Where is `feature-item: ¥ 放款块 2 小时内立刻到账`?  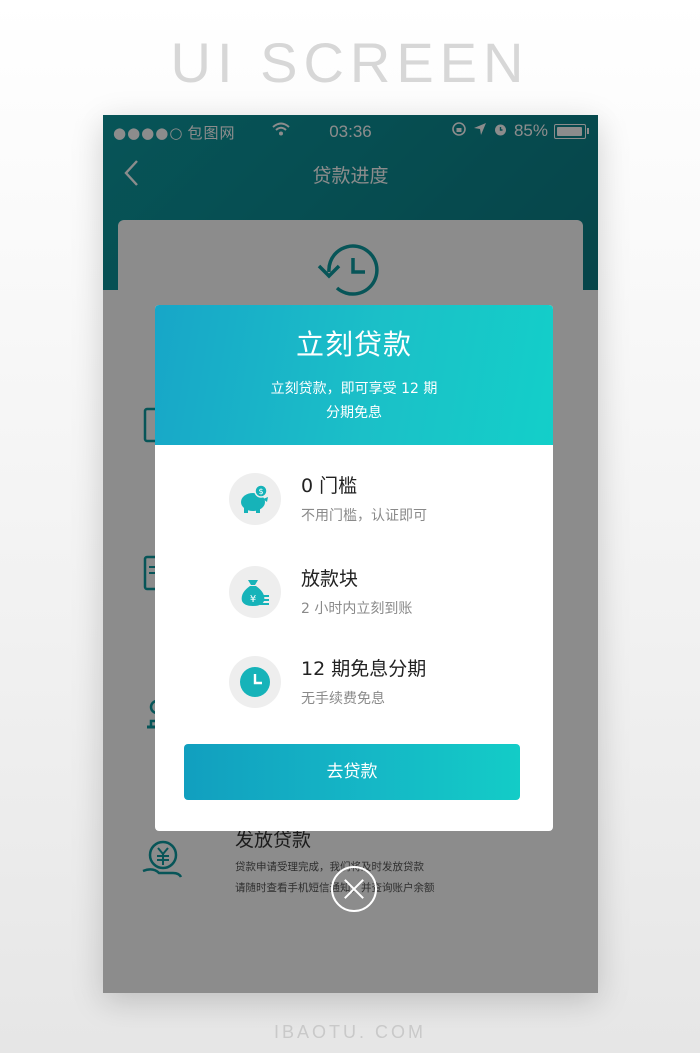
feature-item: ¥ 放款块 2 小时内立刻到账 is located at coordinates (379, 594).